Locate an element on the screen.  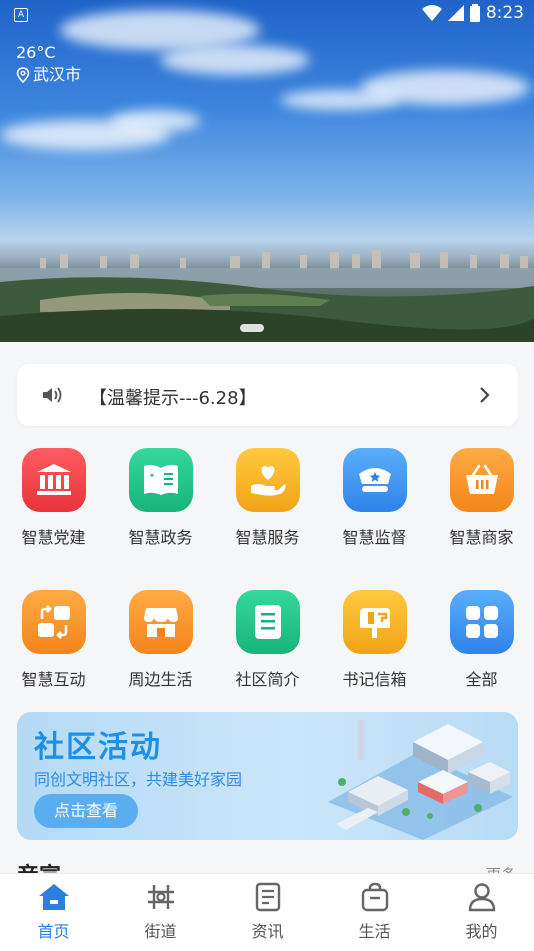
police-cap-icon is located at coordinates (374, 480).